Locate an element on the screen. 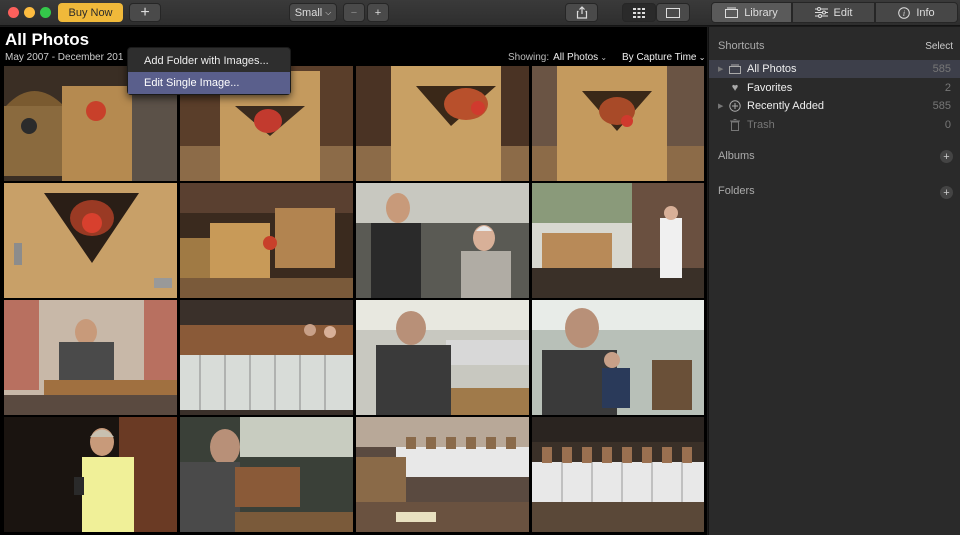 The height and width of the screenshot is (535, 960). trash-icon is located at coordinates (735, 125).